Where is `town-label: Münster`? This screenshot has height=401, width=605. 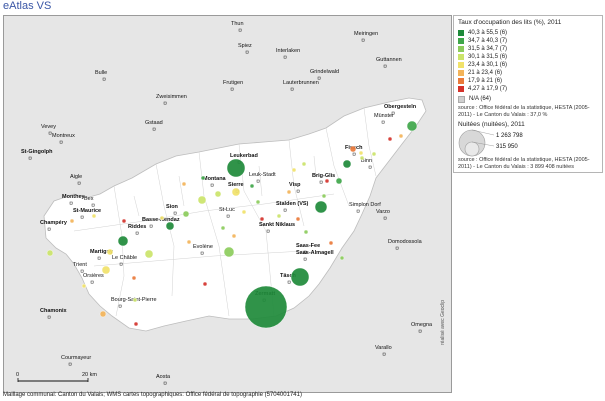 town-label: Münster is located at coordinates (384, 116).